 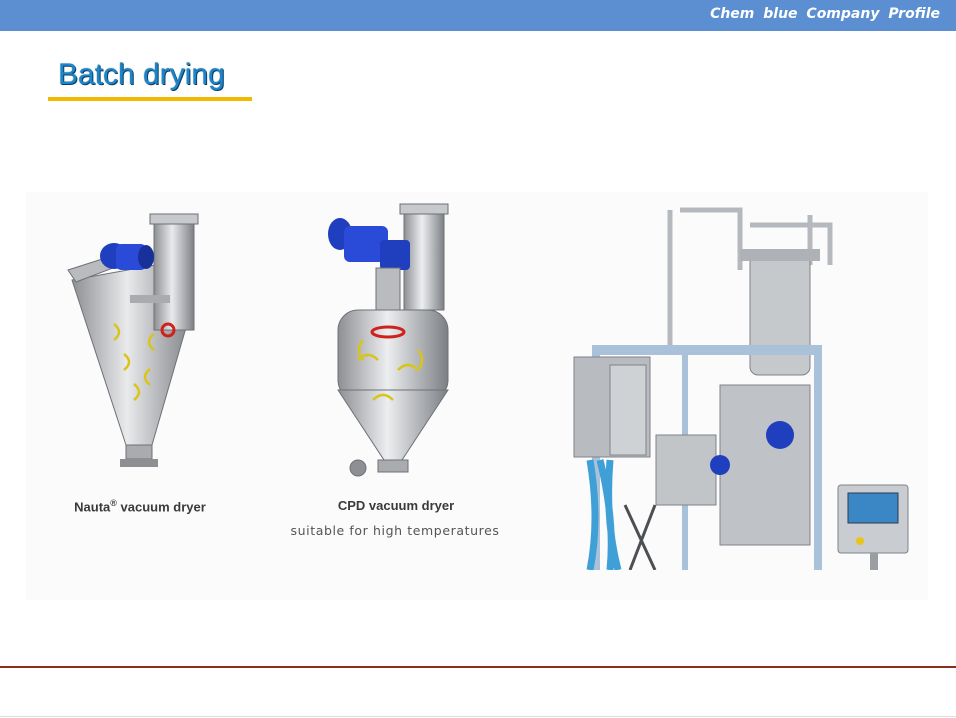 What do you see at coordinates (396, 505) in the screenshot?
I see `cpd-caption: CPD vacuum dryer` at bounding box center [396, 505].